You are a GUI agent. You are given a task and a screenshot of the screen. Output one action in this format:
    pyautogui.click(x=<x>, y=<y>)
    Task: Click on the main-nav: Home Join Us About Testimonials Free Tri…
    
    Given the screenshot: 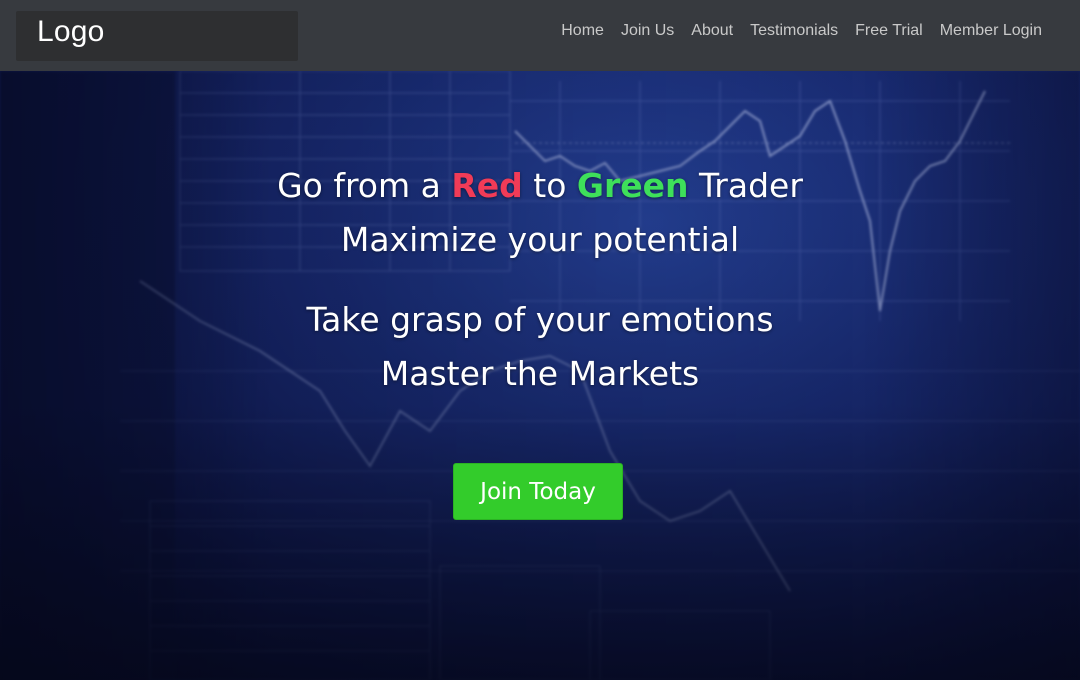 What is the action you would take?
    pyautogui.click(x=801, y=31)
    